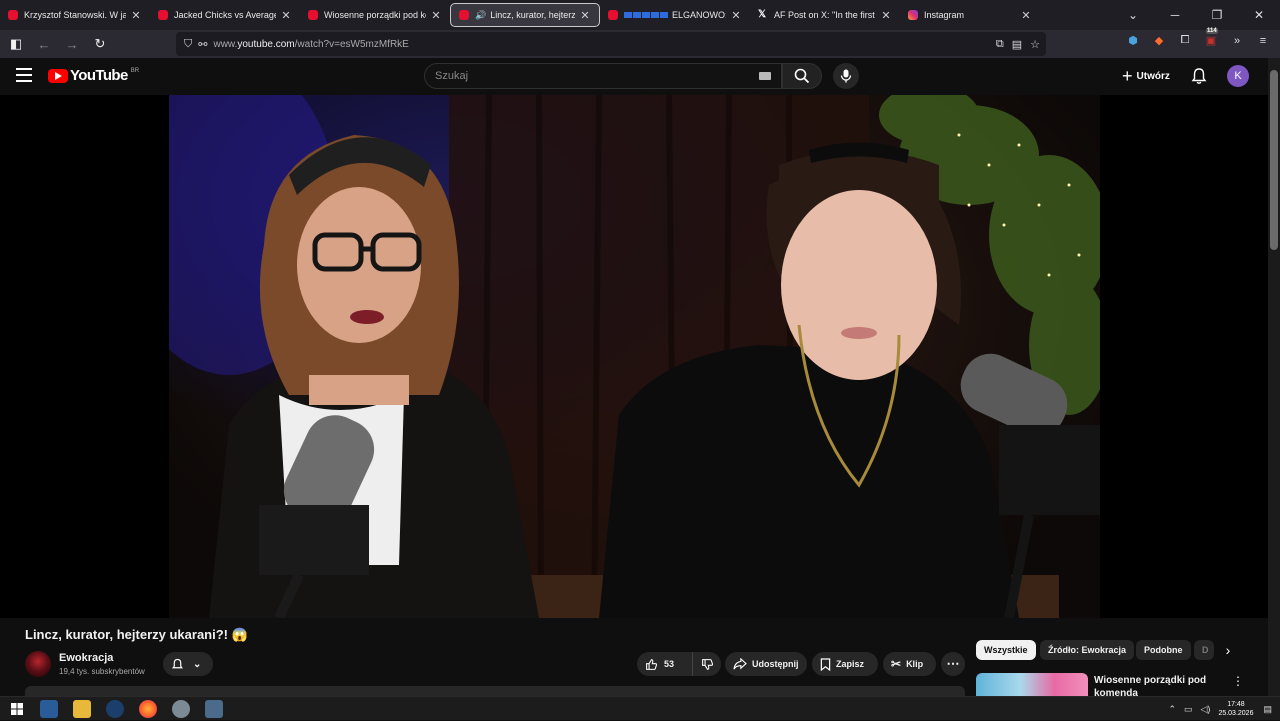  Describe the element at coordinates (1172, 709) in the screenshot. I see `tray-chevron-up-icon: ⌃` at that location.